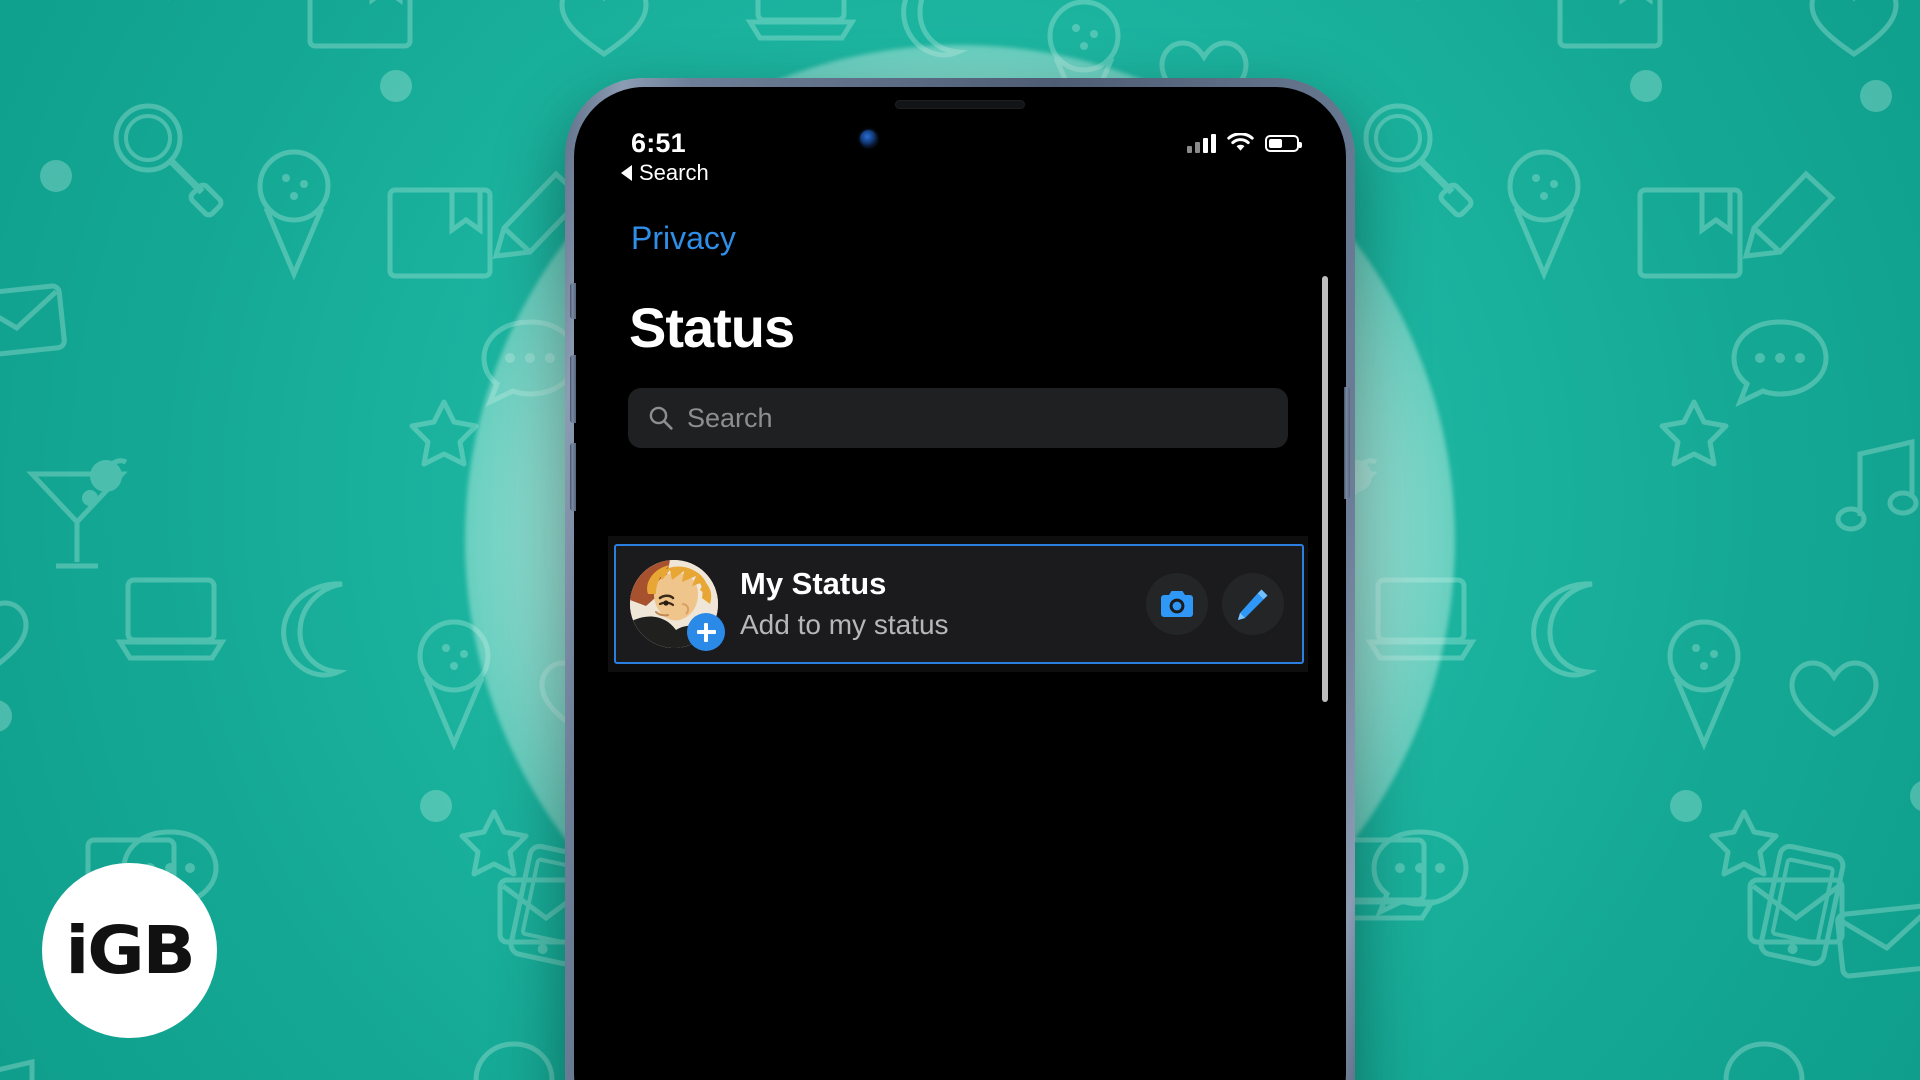 The image size is (1920, 1080). I want to click on wifi-icon, so click(1240, 142).